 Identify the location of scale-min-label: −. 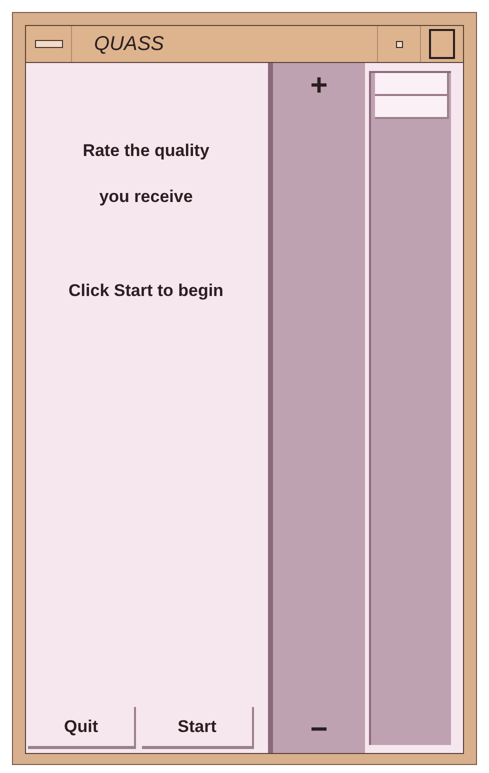
(319, 730).